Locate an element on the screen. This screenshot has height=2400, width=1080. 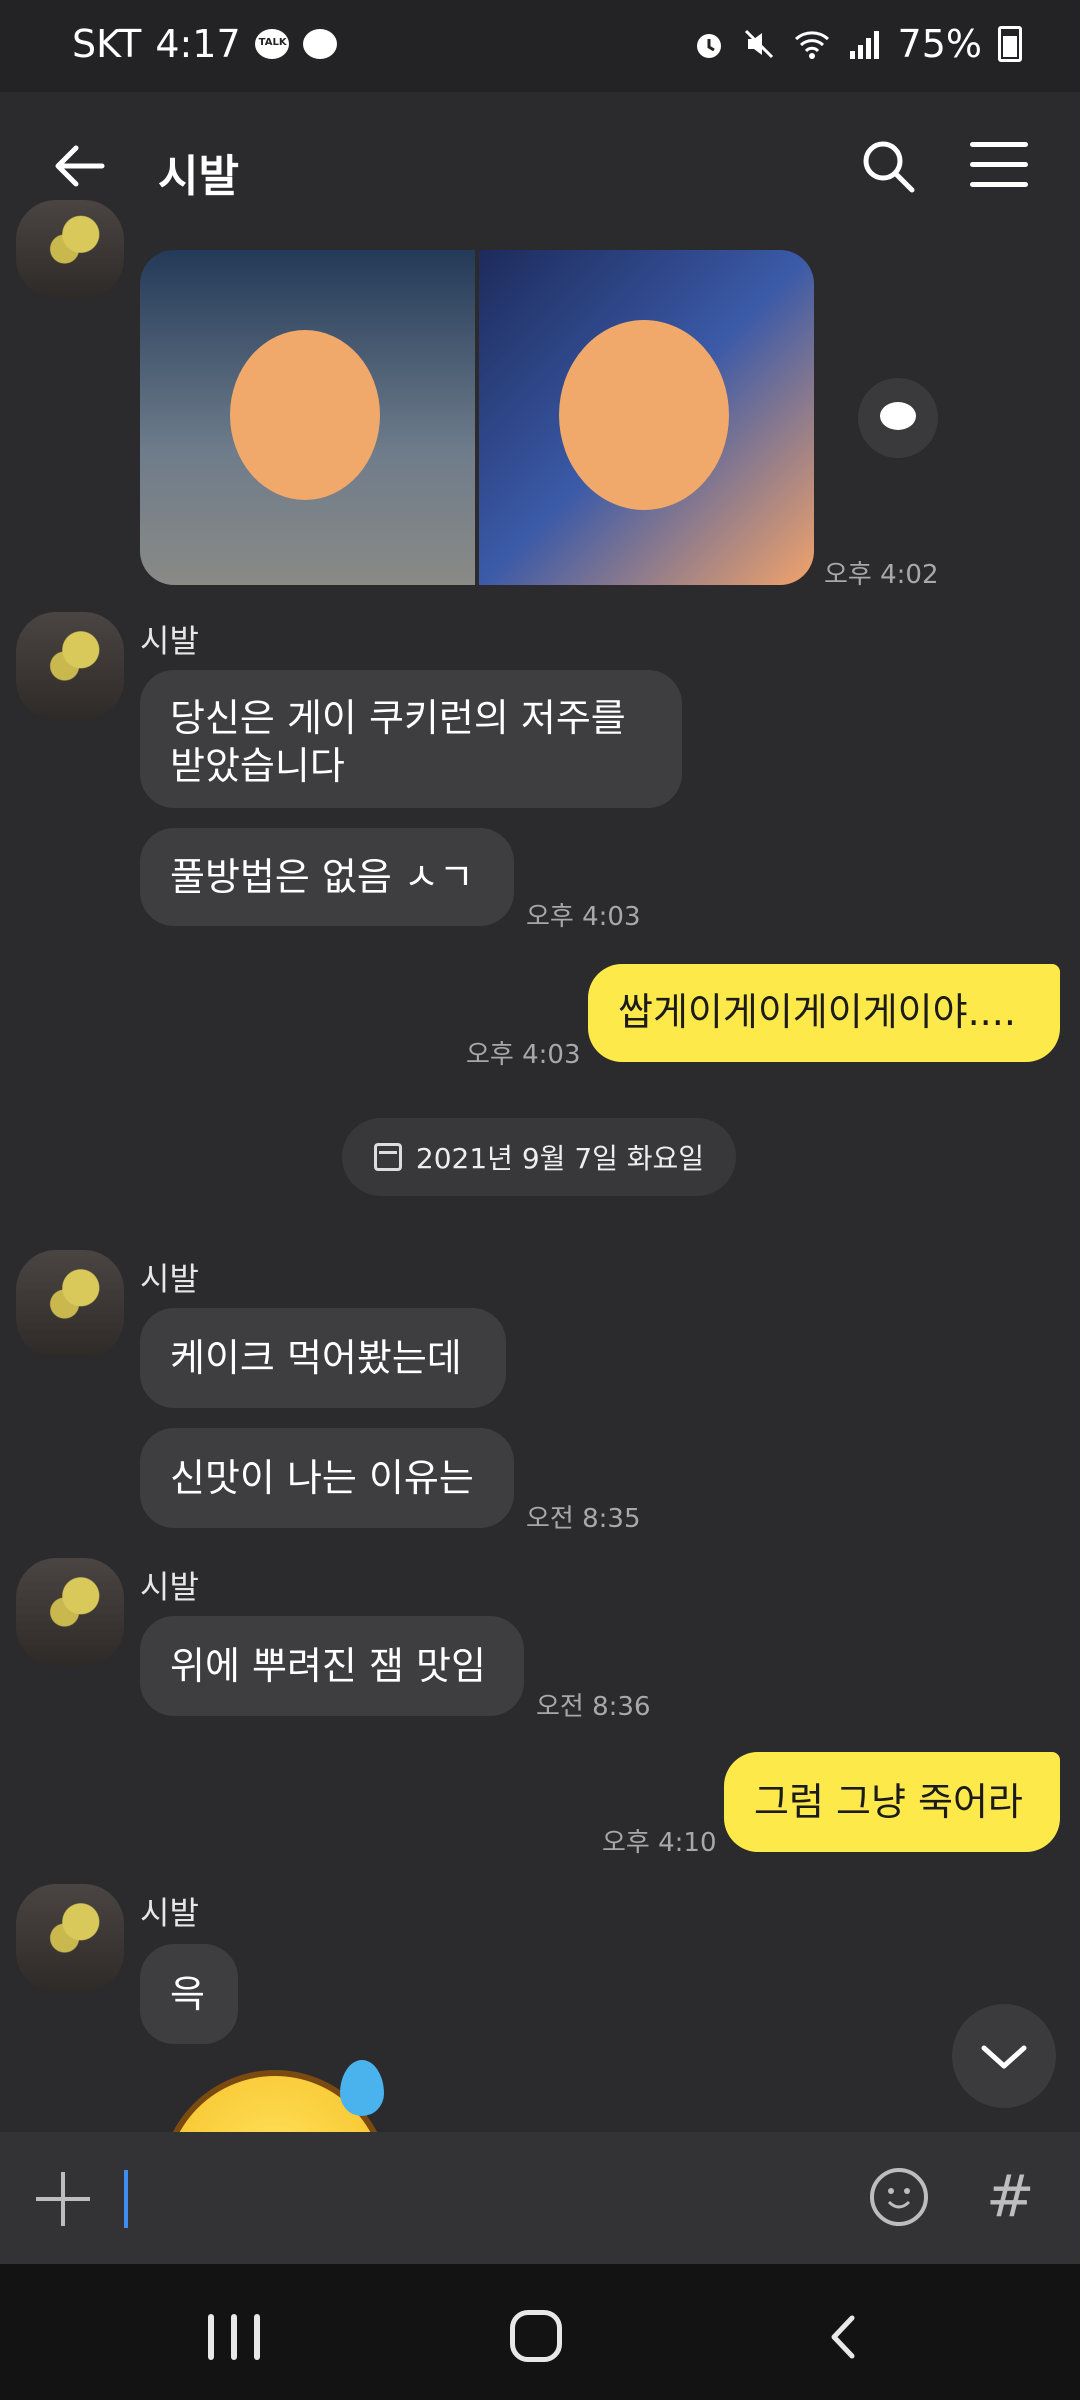
message-text: 받았습니다 is located at coordinates (257, 766).